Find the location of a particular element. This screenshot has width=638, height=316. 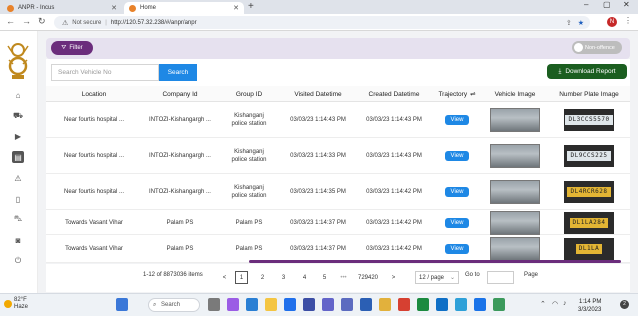

page-button-4: 4 is located at coordinates (304, 277).